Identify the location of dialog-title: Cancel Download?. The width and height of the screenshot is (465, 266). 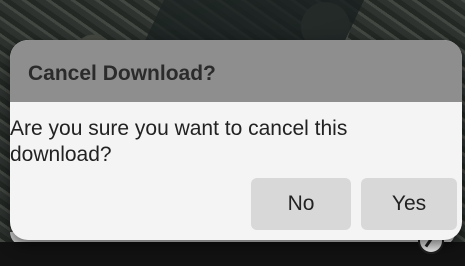
(122, 73).